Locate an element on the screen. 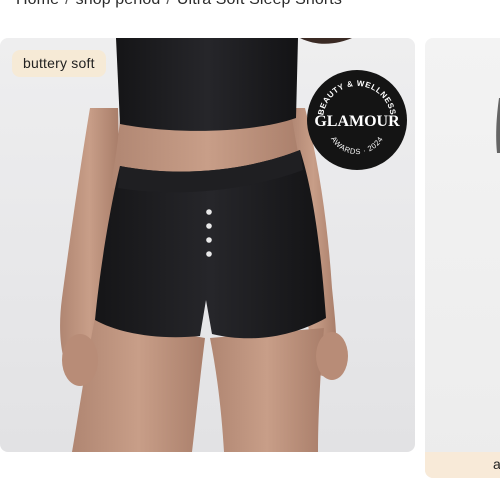  right-hand is located at coordinates (332, 356).